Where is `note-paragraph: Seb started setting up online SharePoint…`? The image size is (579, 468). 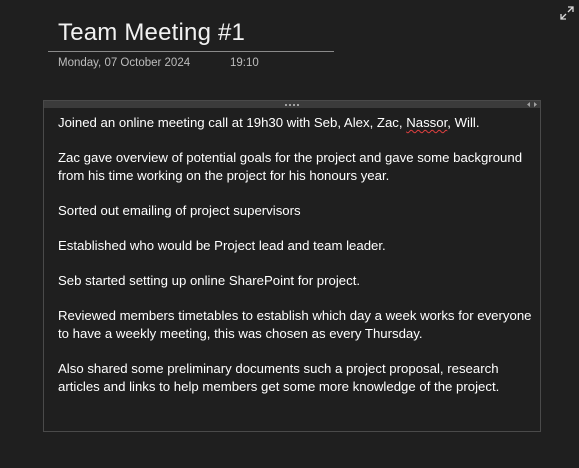 note-paragraph: Seb started setting up online SharePoint… is located at coordinates (209, 280).